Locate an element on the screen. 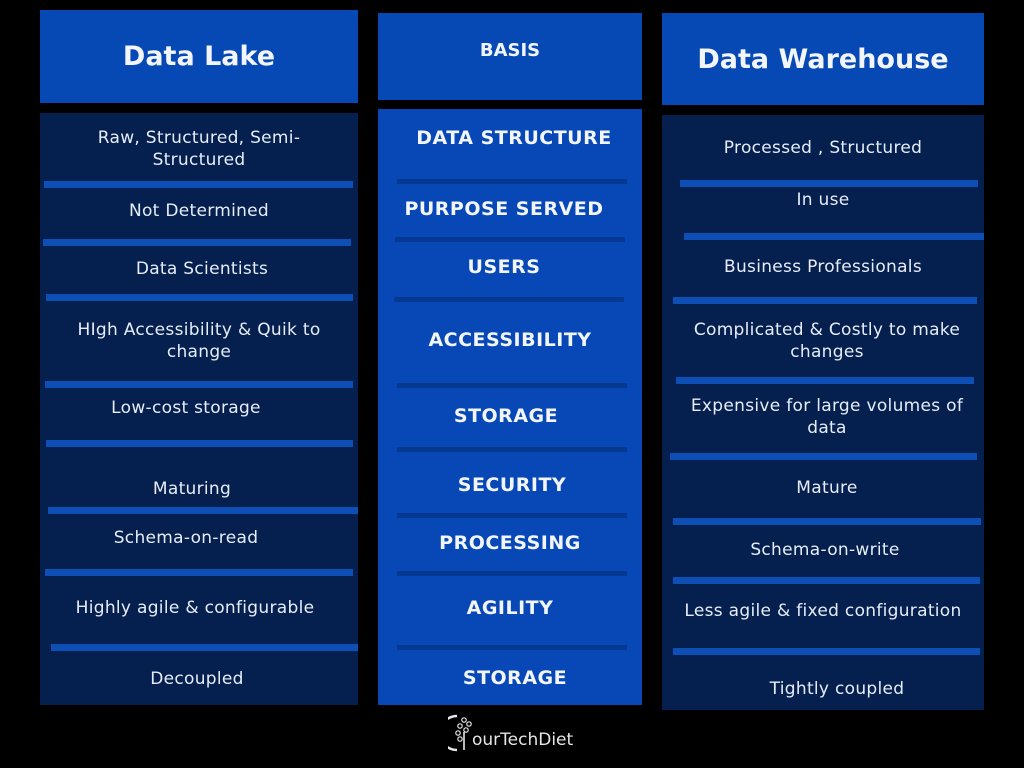 This screenshot has height=768, width=1024. data-lake-title: Data Lake is located at coordinates (199, 56).